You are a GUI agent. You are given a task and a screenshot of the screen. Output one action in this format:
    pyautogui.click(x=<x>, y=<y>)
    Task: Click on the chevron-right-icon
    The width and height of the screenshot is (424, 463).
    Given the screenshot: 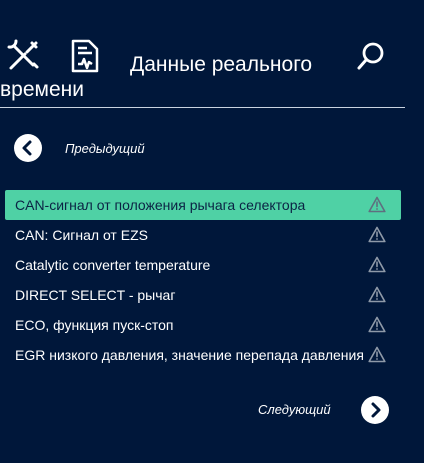 What is the action you would take?
    pyautogui.click(x=376, y=410)
    